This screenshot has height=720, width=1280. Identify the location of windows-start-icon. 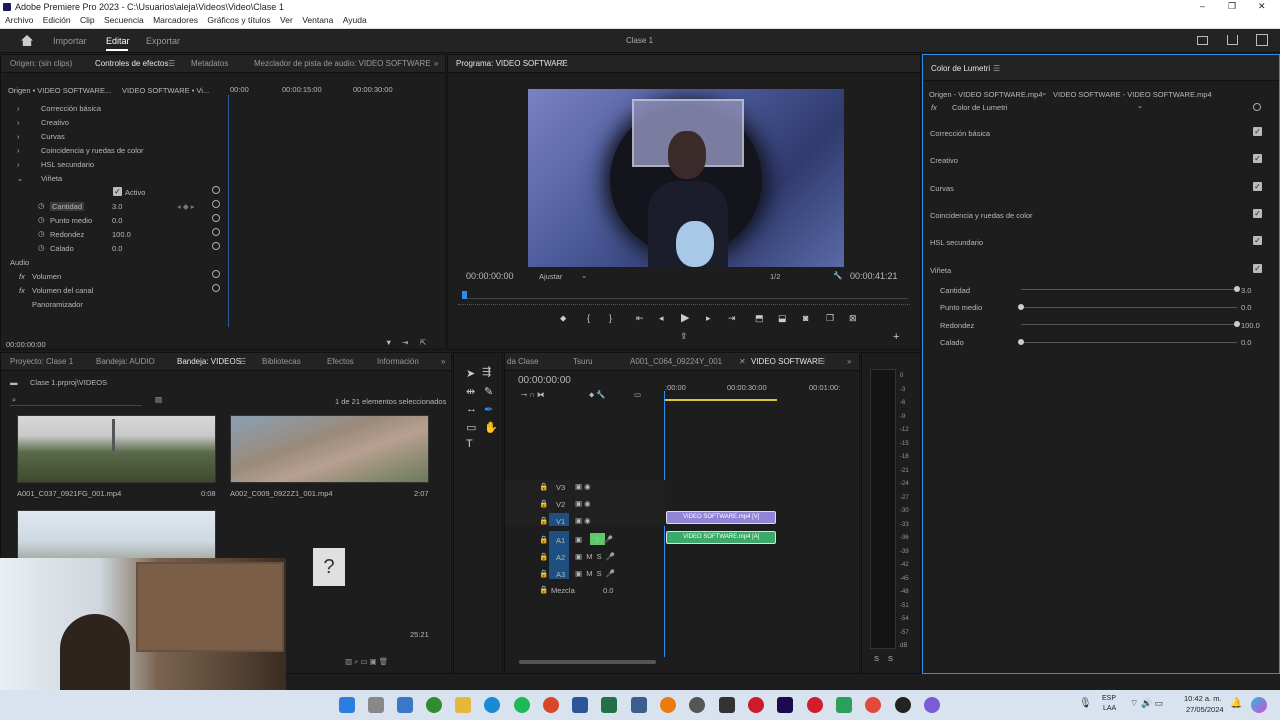
(347, 705).